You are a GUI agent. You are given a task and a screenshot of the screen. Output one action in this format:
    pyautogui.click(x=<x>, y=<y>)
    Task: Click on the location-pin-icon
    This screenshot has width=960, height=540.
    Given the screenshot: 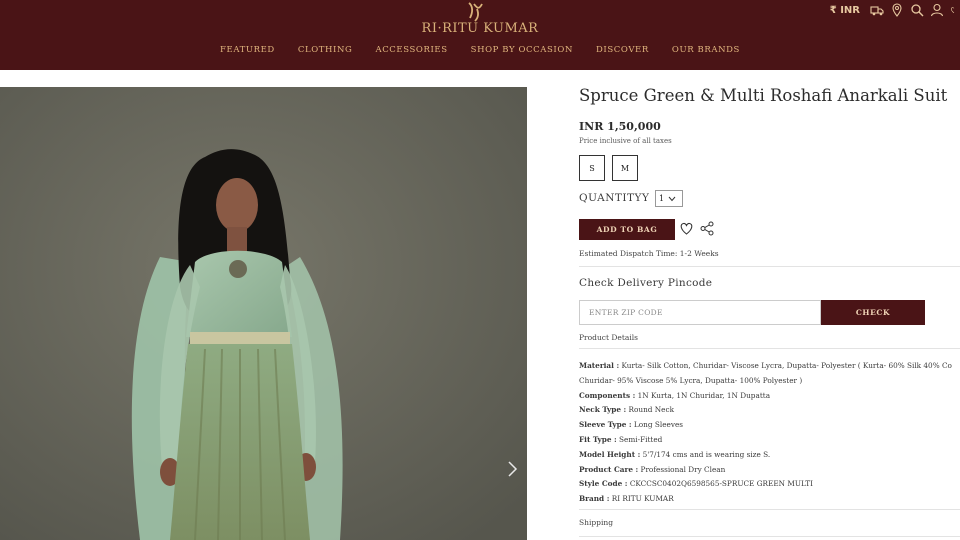 What is the action you would take?
    pyautogui.click(x=897, y=10)
    